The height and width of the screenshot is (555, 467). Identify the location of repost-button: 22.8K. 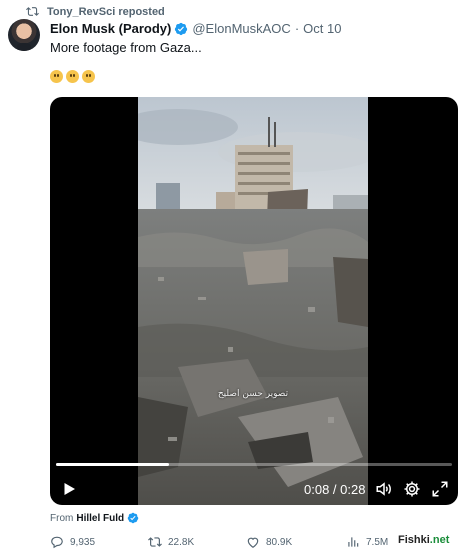
(171, 542).